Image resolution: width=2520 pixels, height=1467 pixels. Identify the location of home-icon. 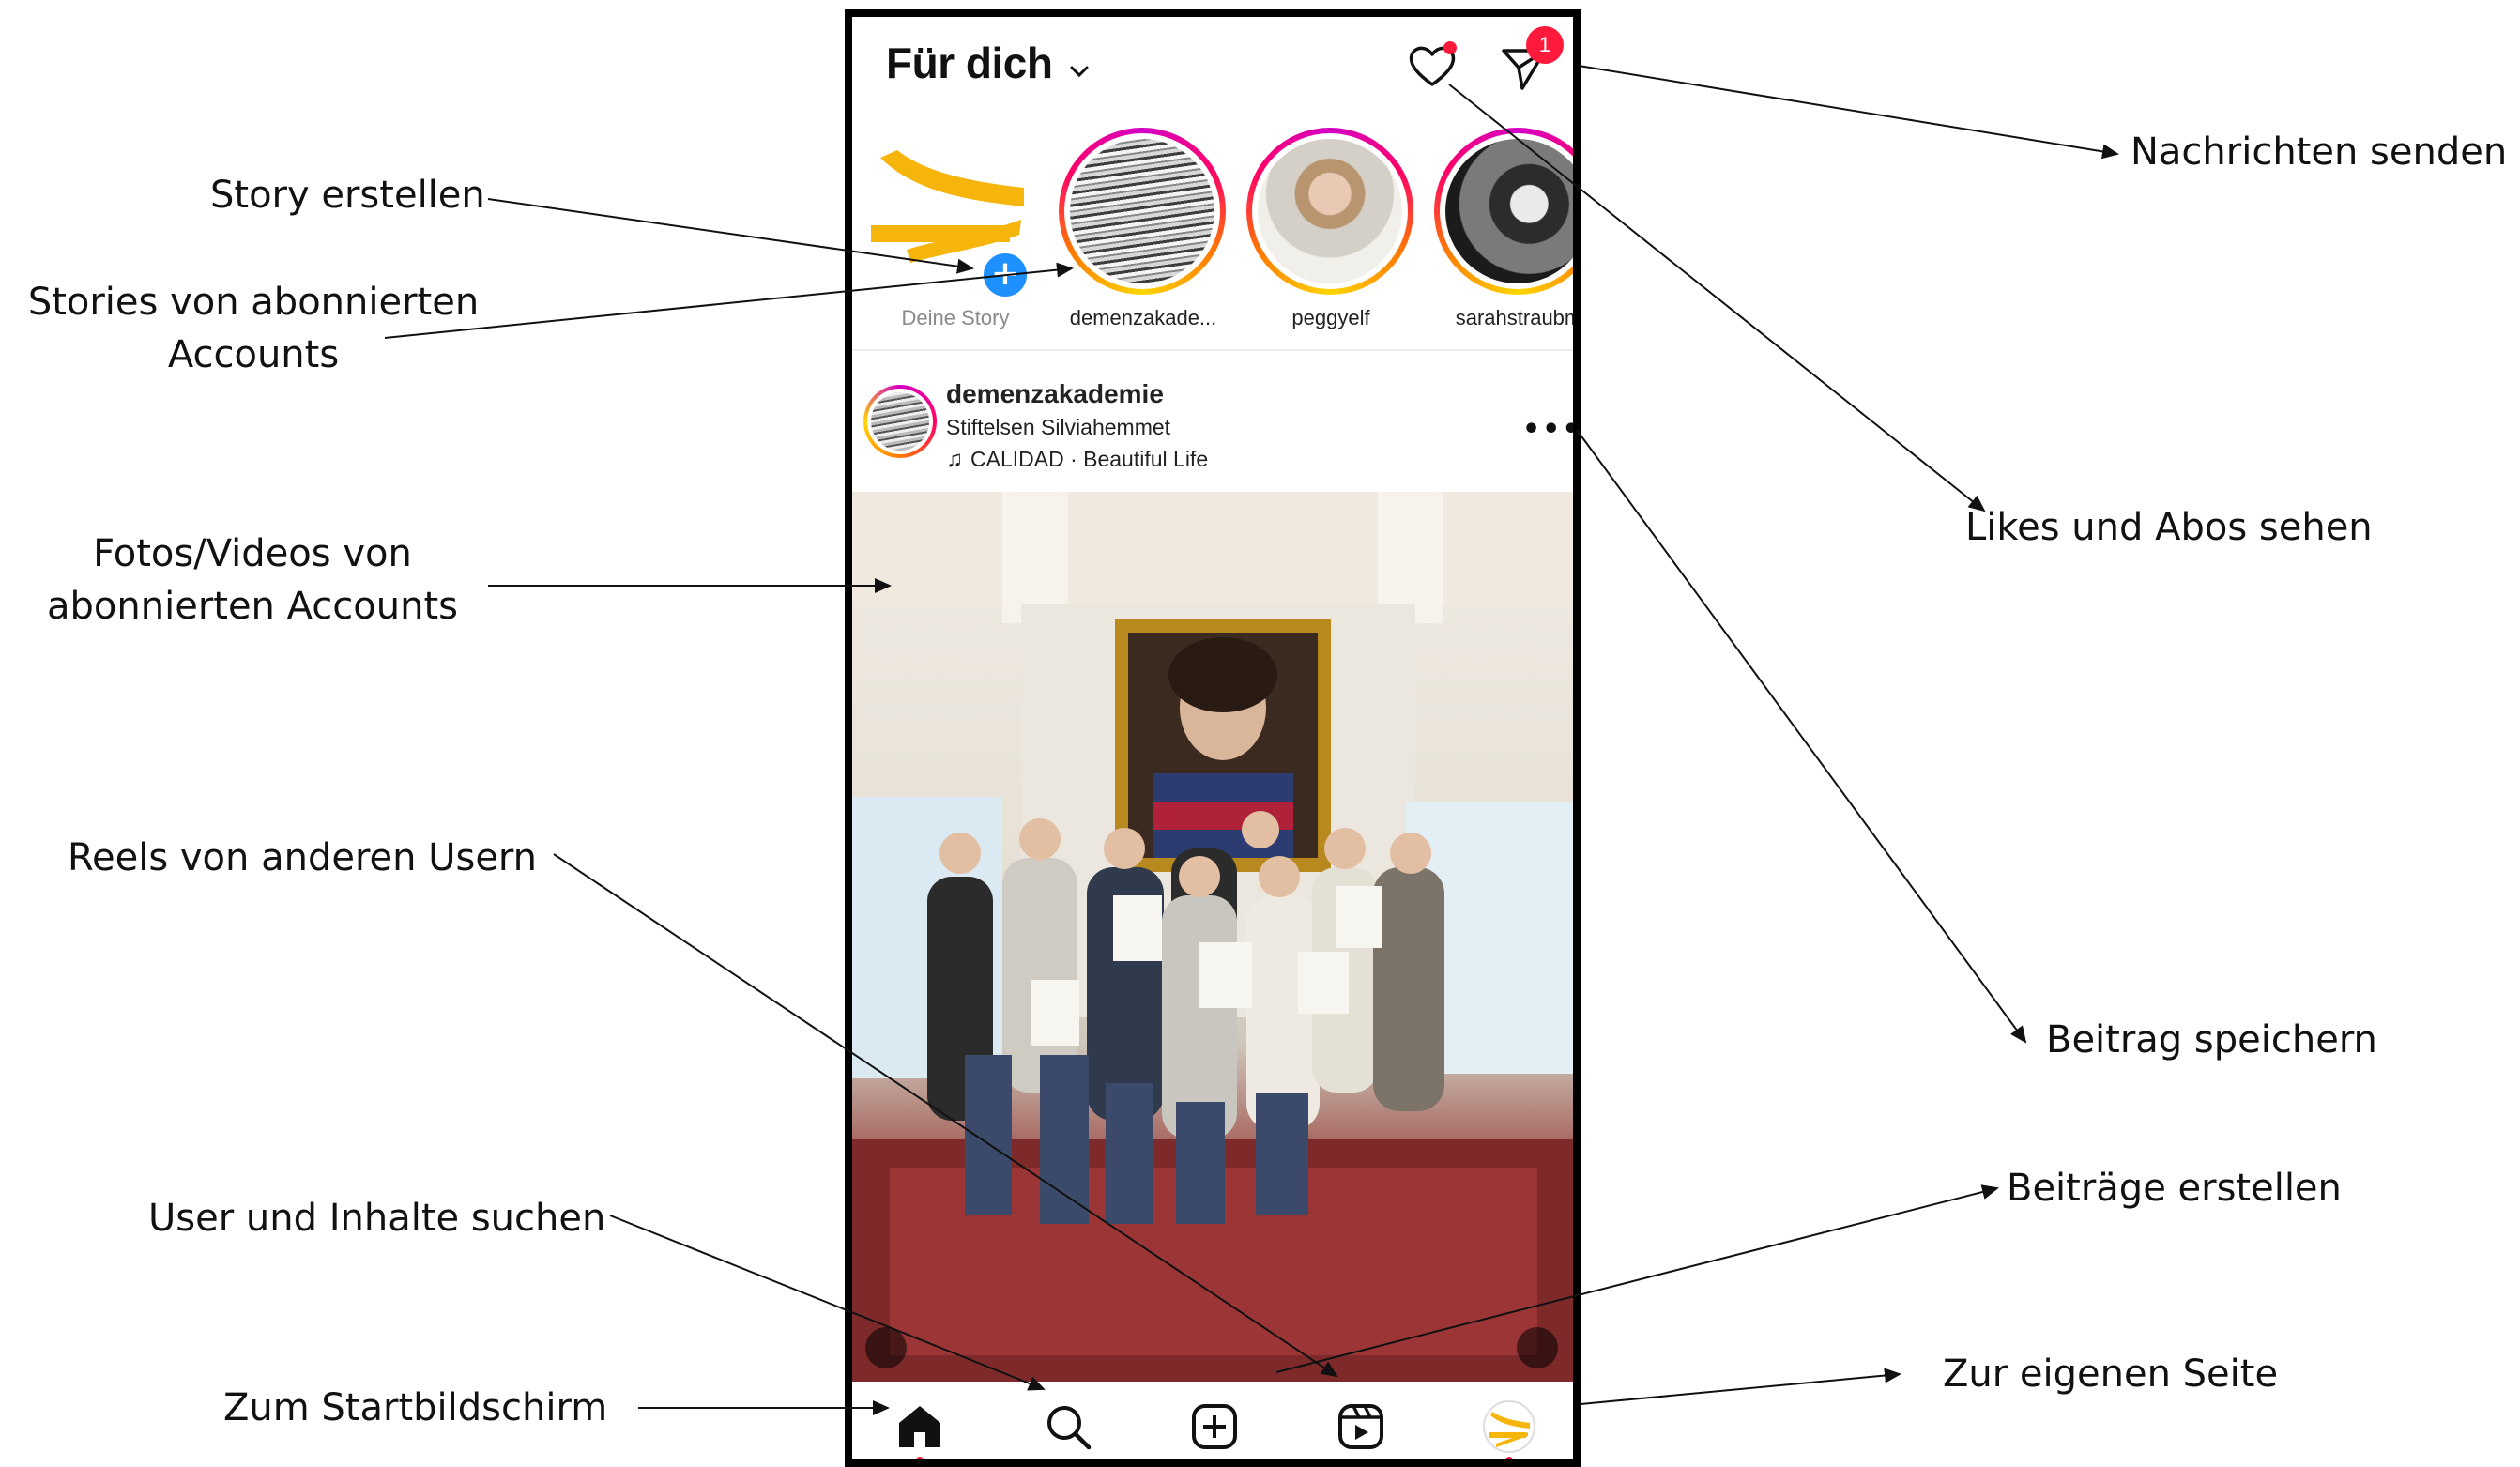
(919, 1426).